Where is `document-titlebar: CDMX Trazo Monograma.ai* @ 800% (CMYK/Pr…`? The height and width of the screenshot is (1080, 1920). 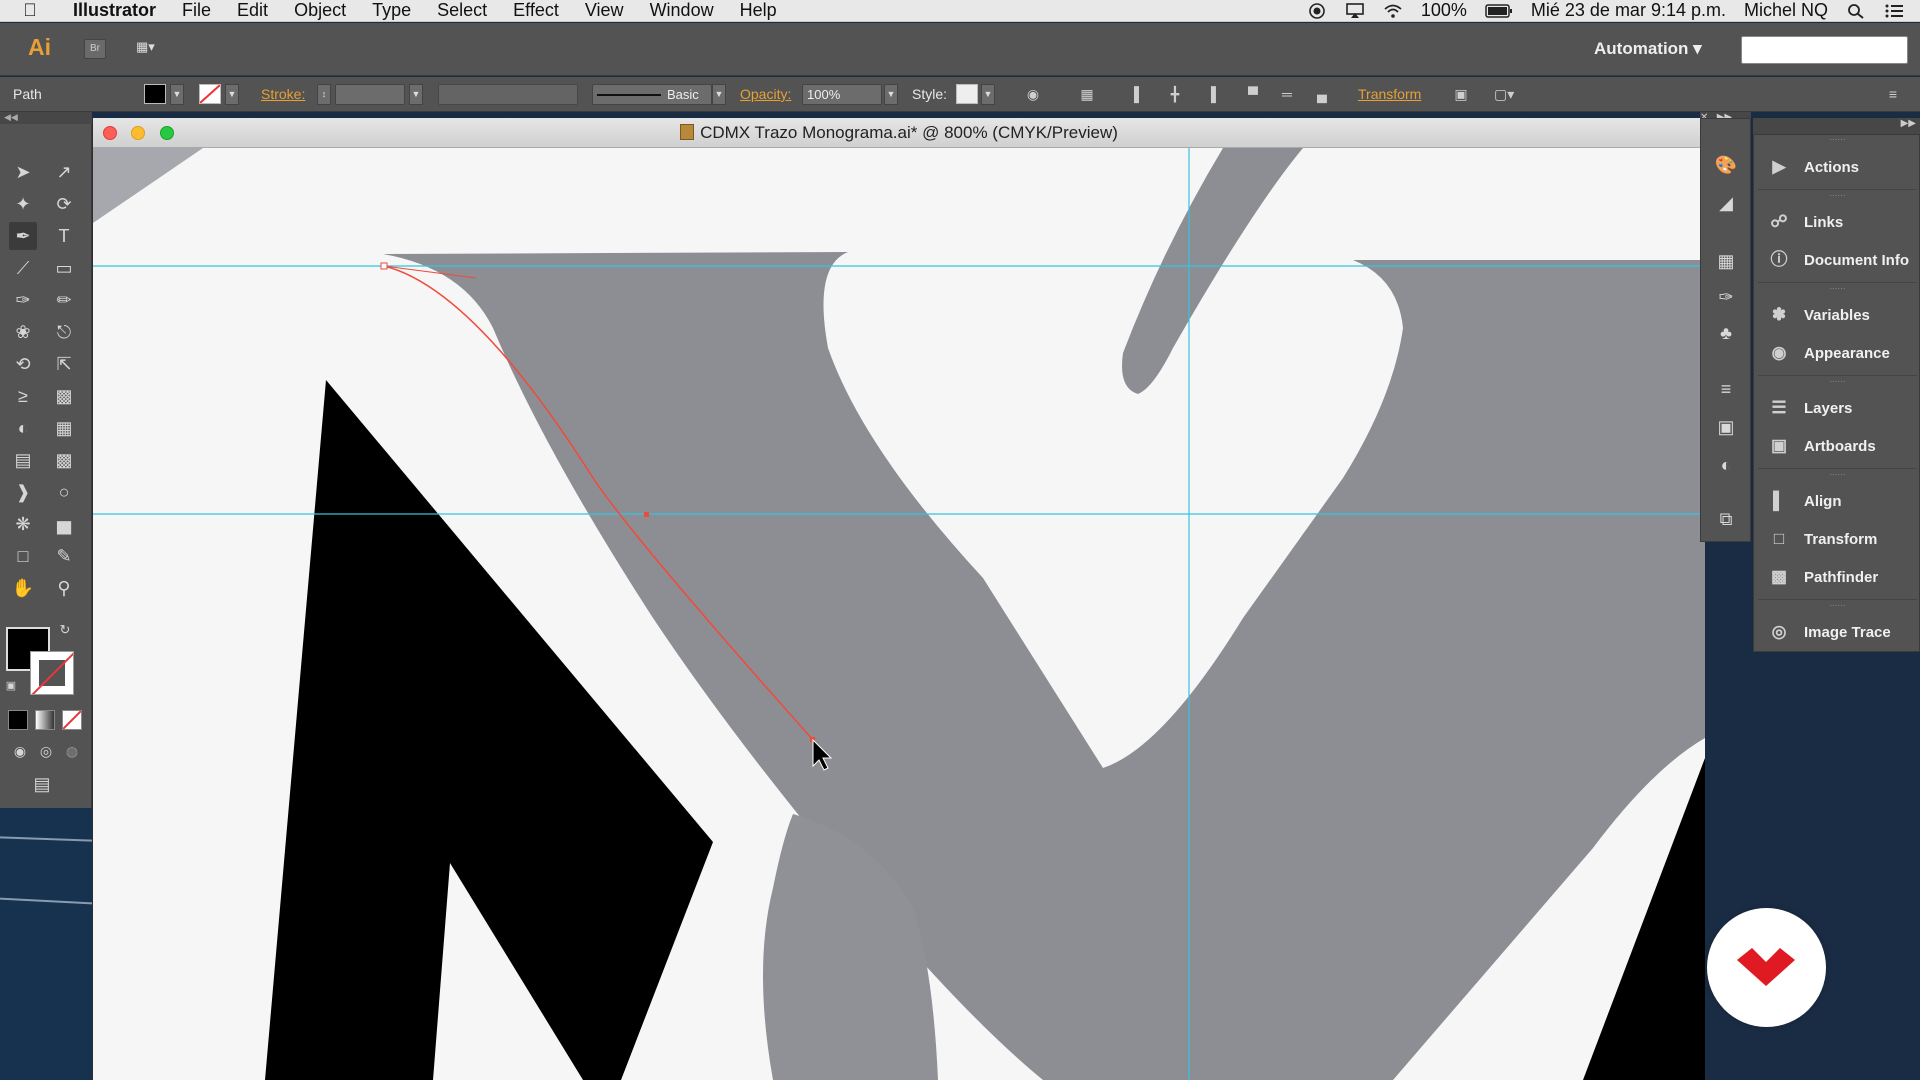 document-titlebar: CDMX Trazo Monograma.ai* @ 800% (CMYK/Pr… is located at coordinates (899, 133).